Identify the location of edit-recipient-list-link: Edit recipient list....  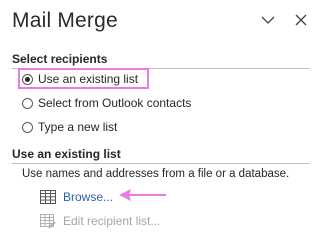
(100, 221).